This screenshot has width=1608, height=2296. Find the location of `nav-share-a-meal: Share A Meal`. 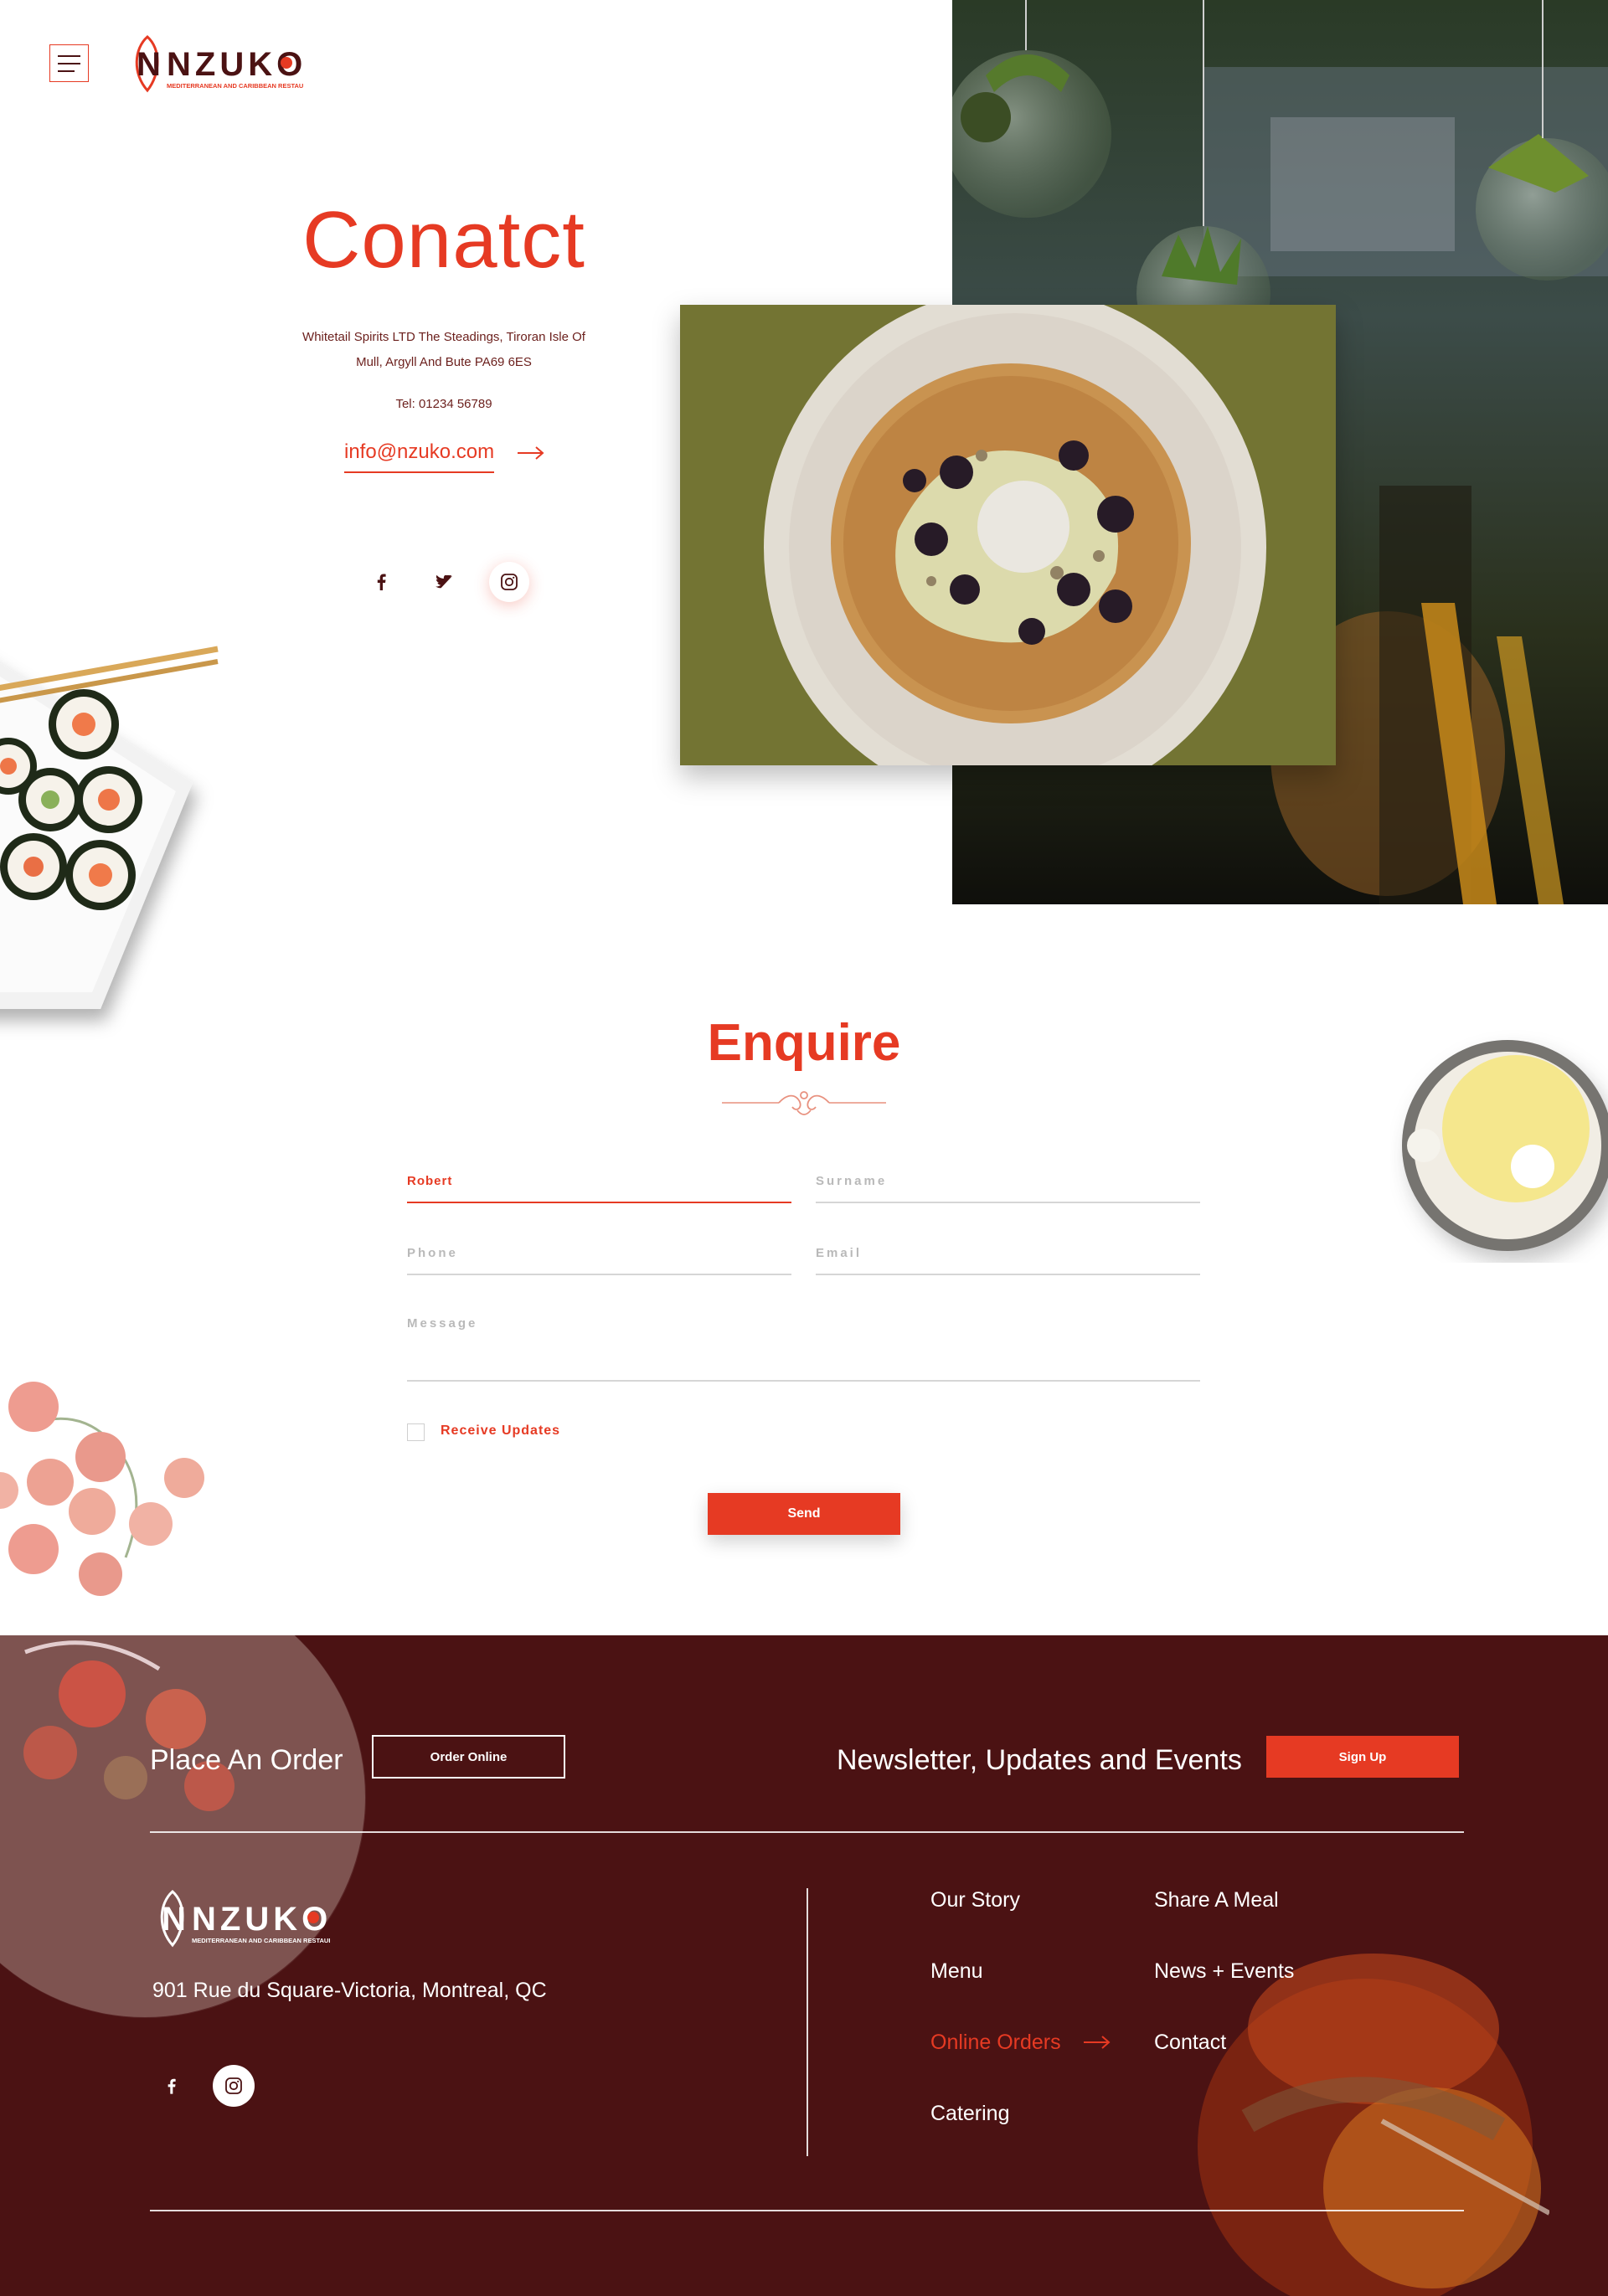

nav-share-a-meal: Share A Meal is located at coordinates (1216, 1900).